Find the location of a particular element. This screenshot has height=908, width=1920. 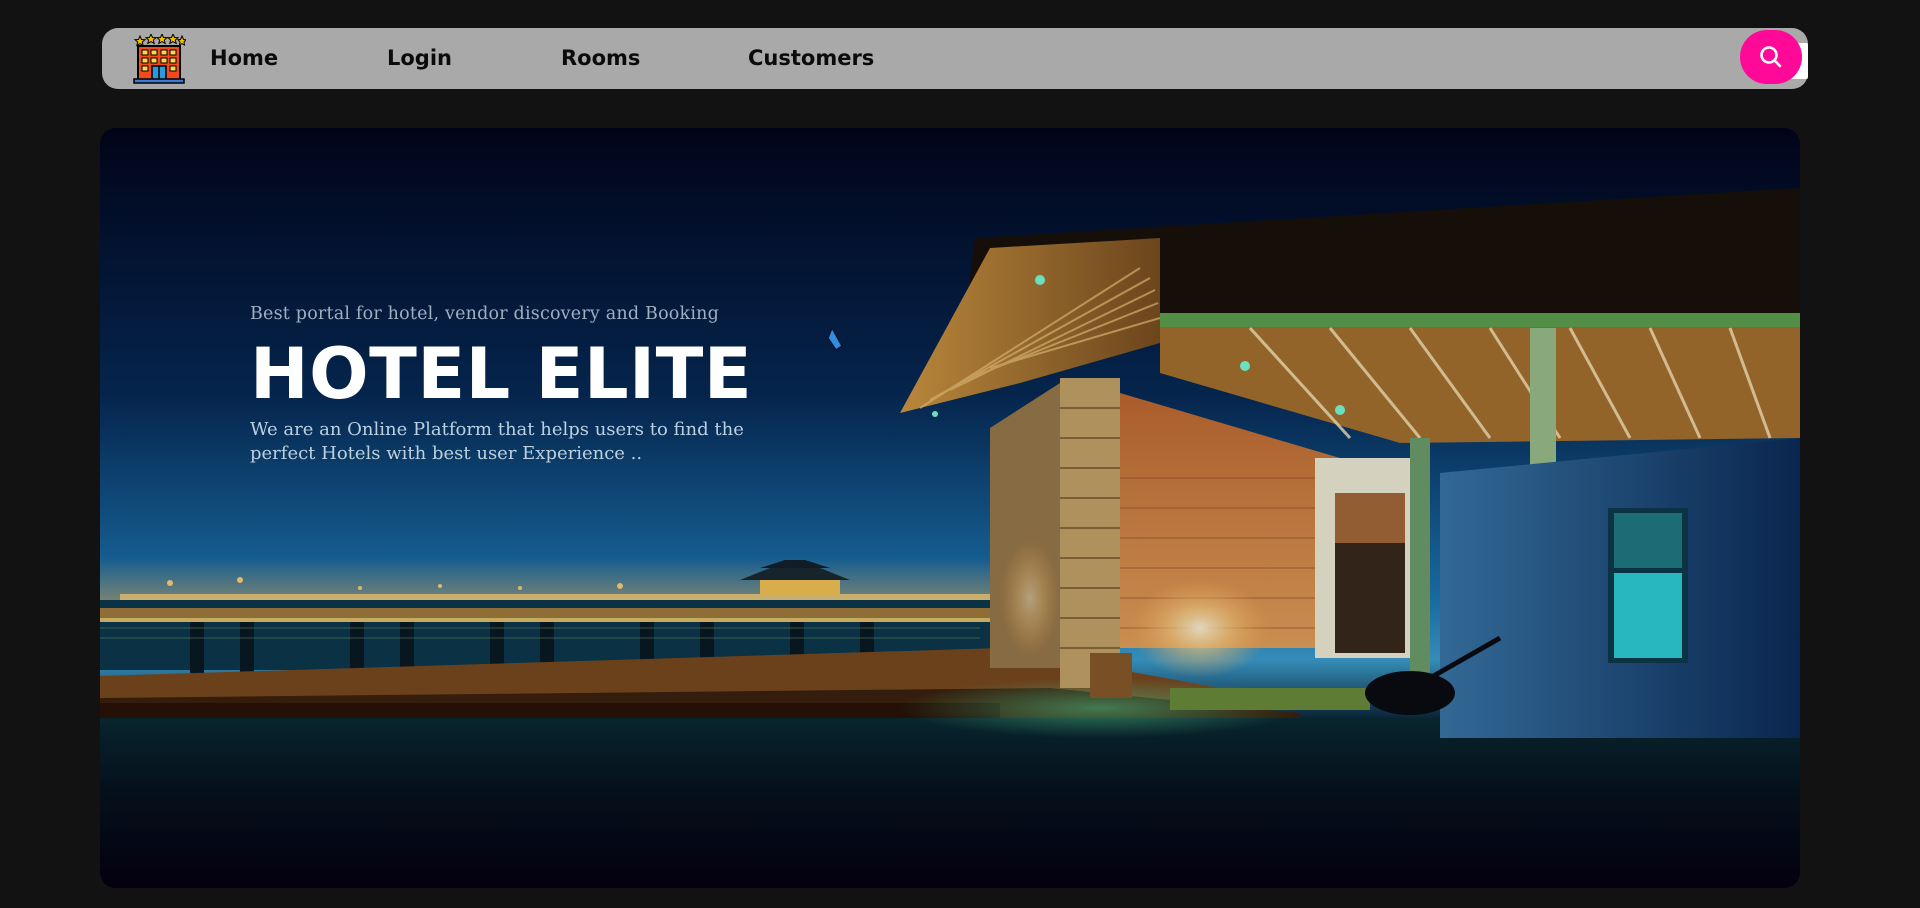

search-button is located at coordinates (1771, 57).